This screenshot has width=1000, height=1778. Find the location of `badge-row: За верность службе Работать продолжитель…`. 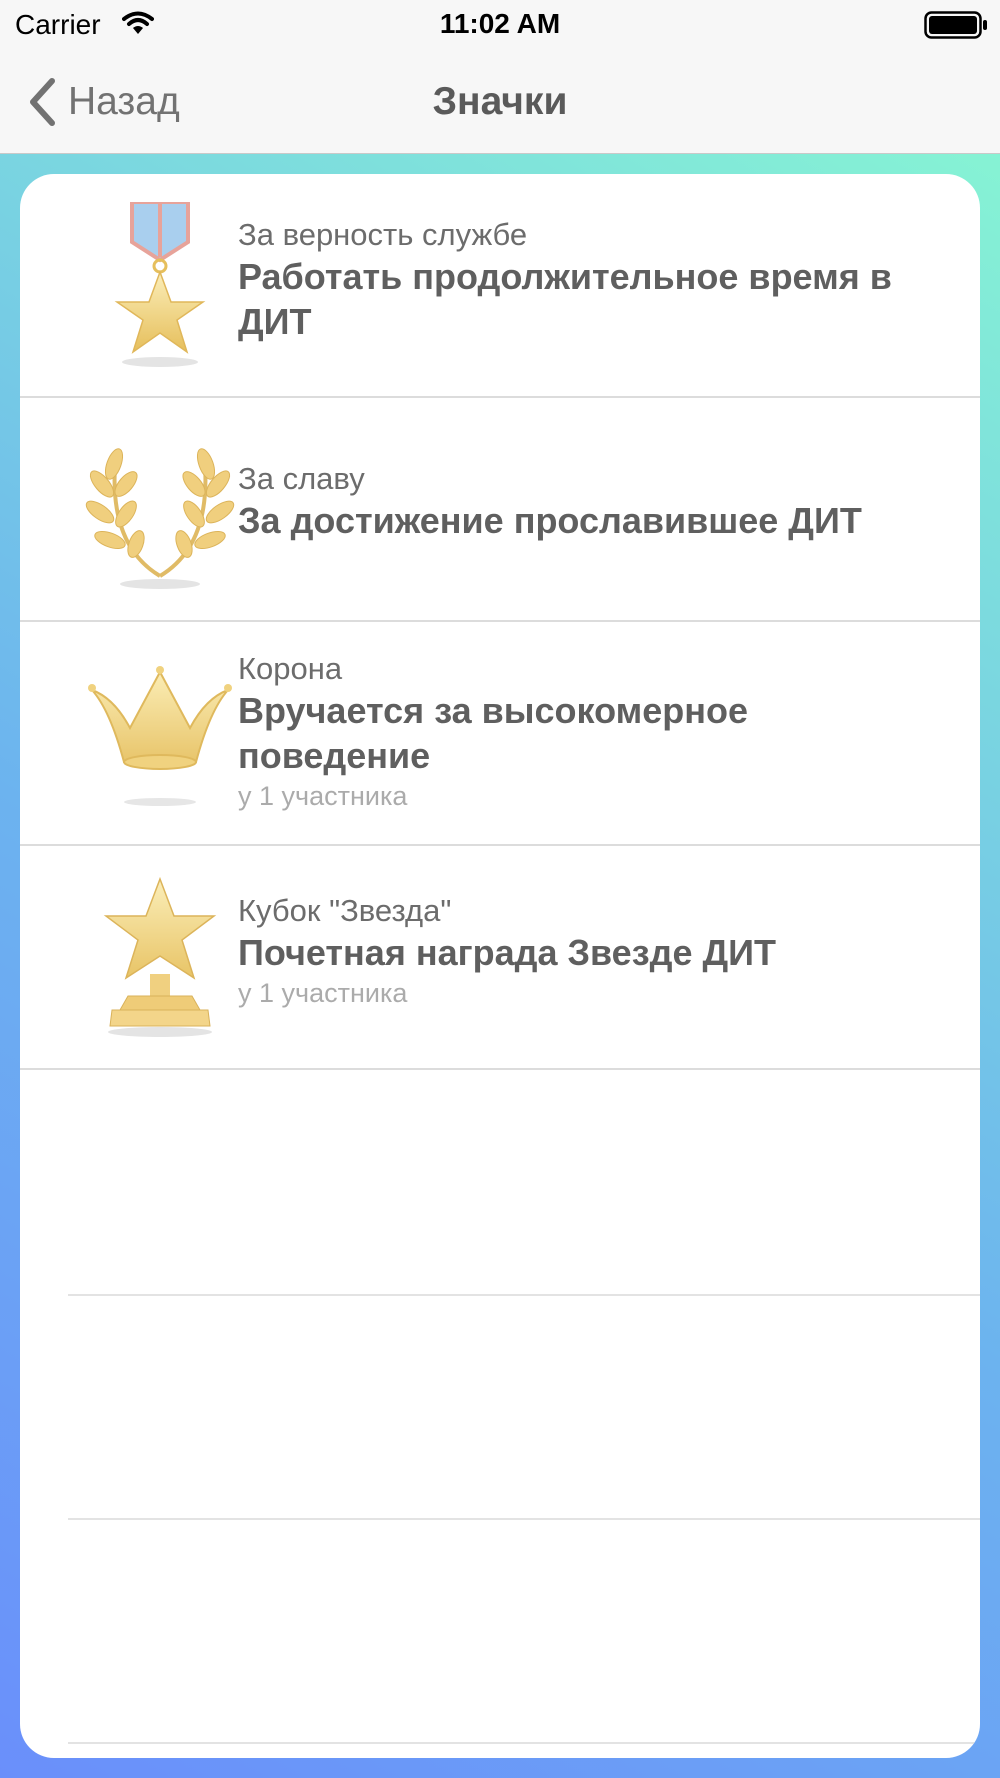

badge-row: За верность службе Работать продолжитель… is located at coordinates (500, 286).